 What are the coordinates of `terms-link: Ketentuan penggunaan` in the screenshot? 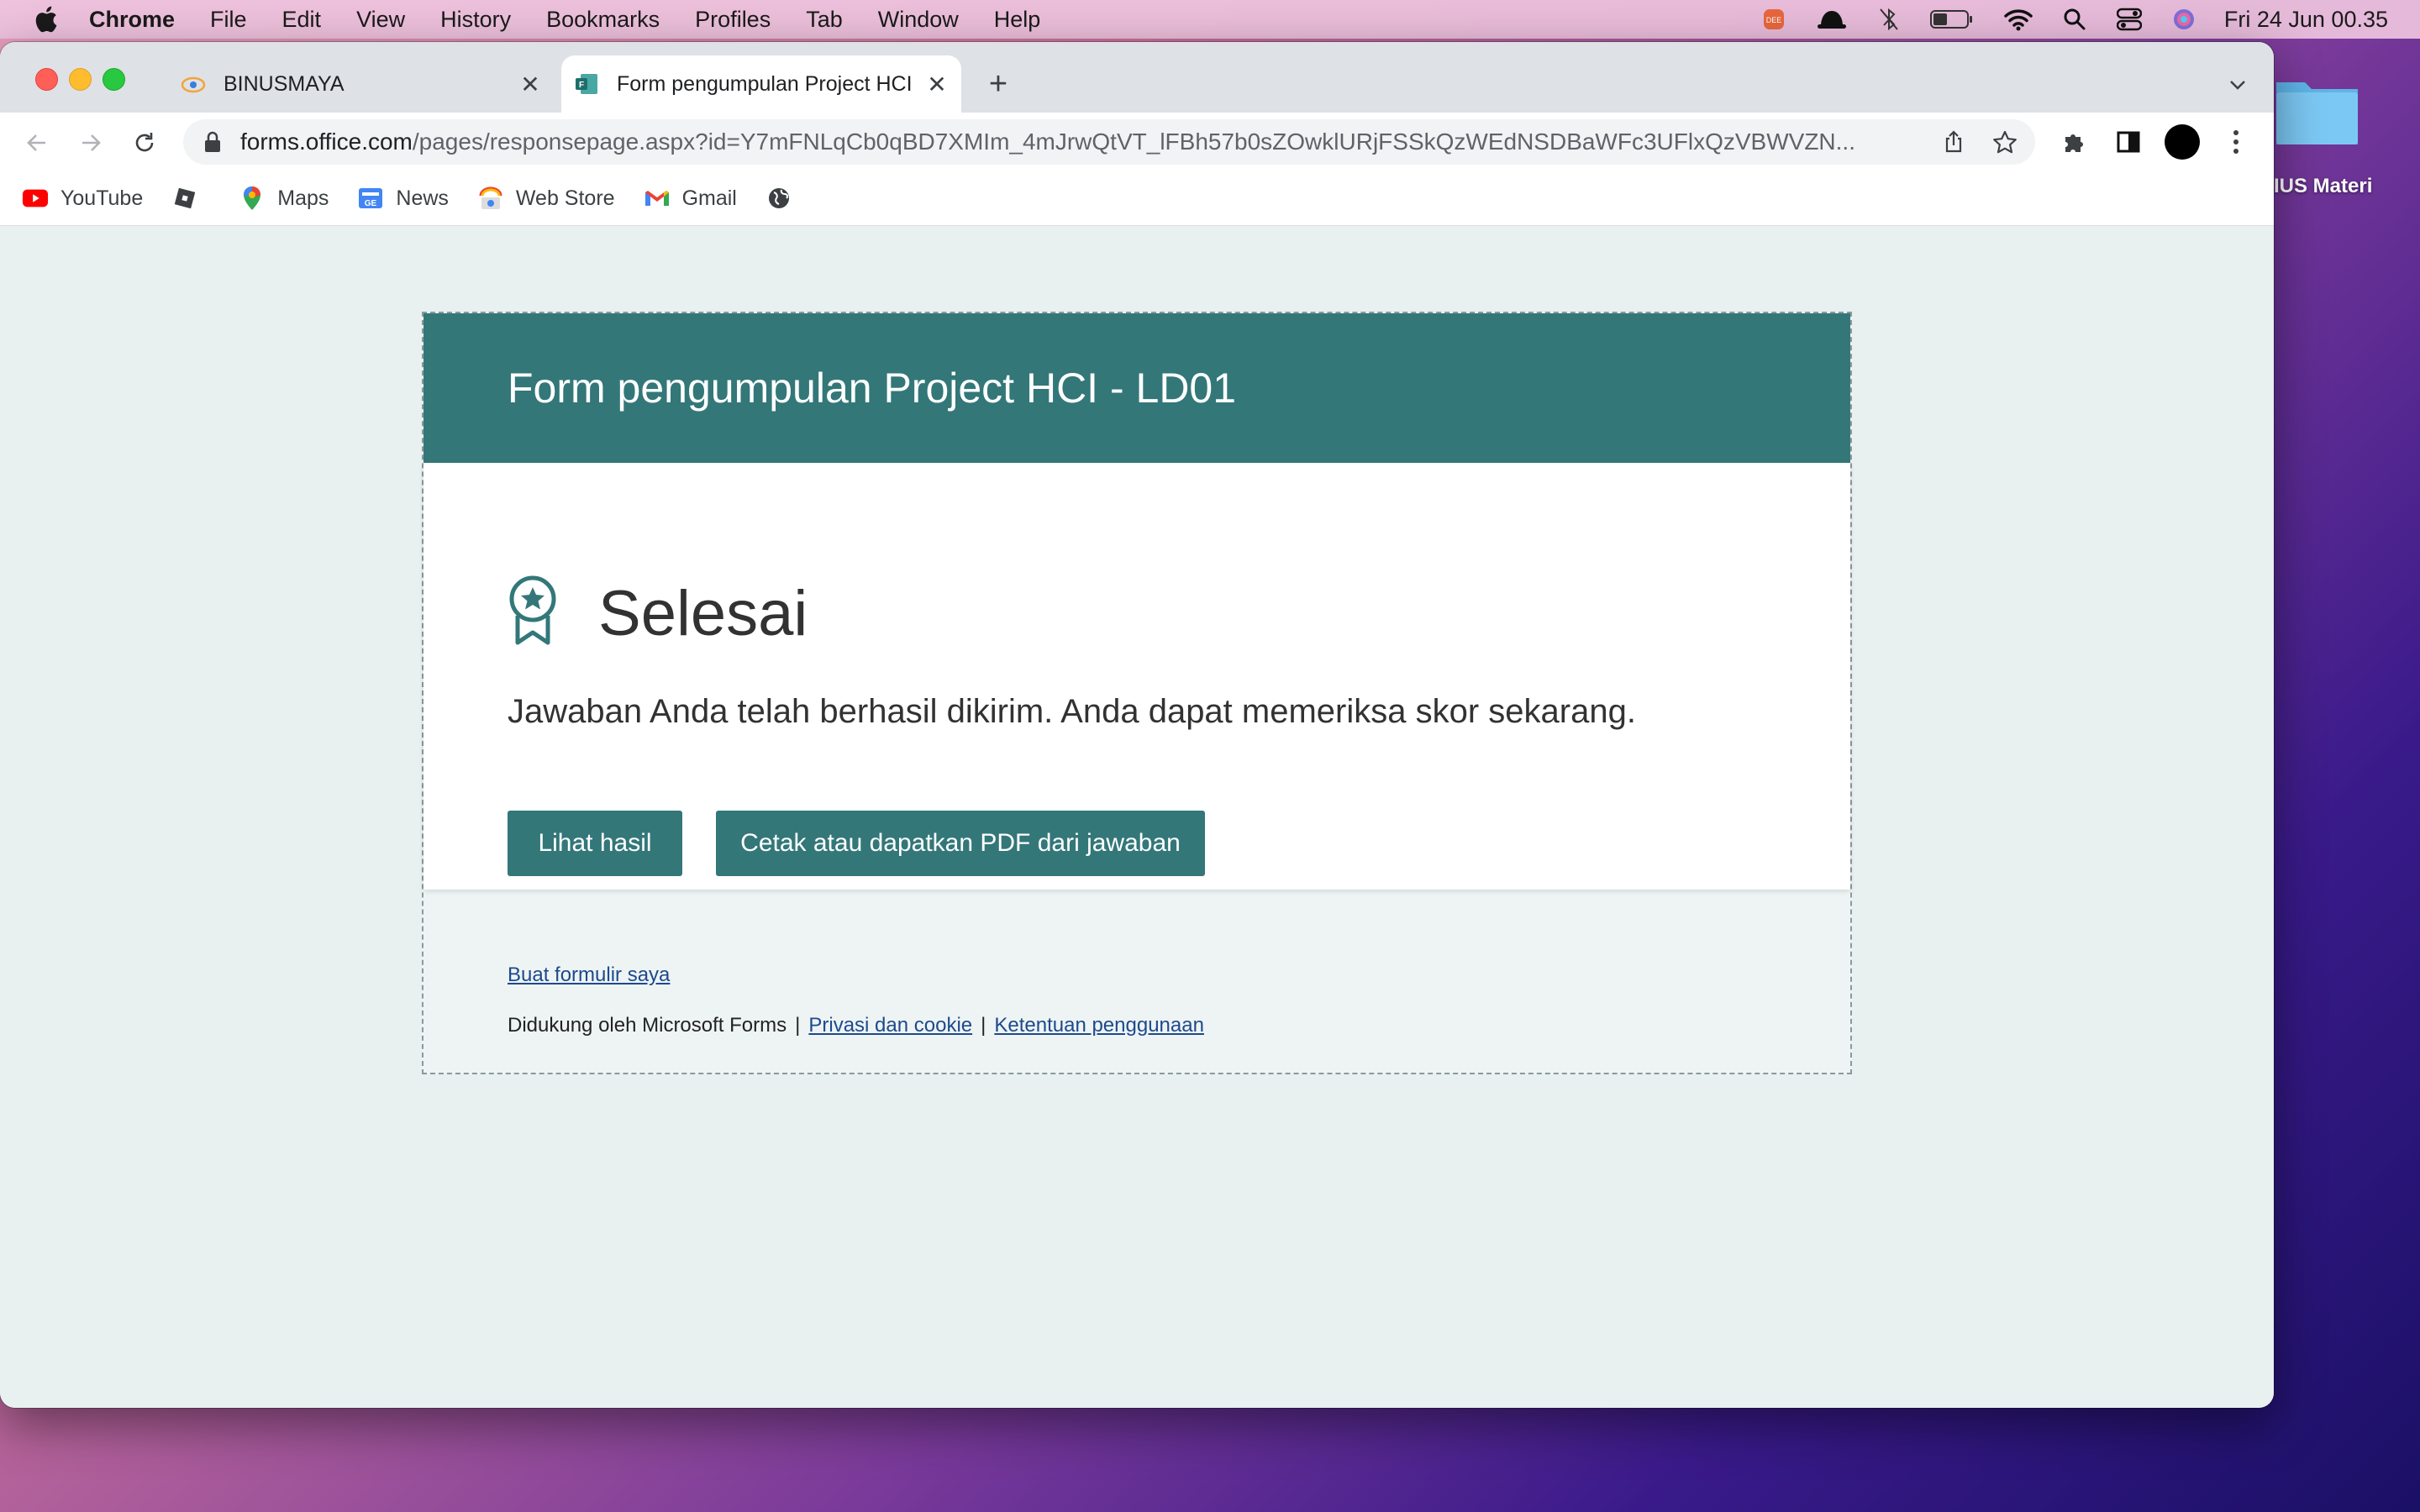 It's located at (1099, 1025).